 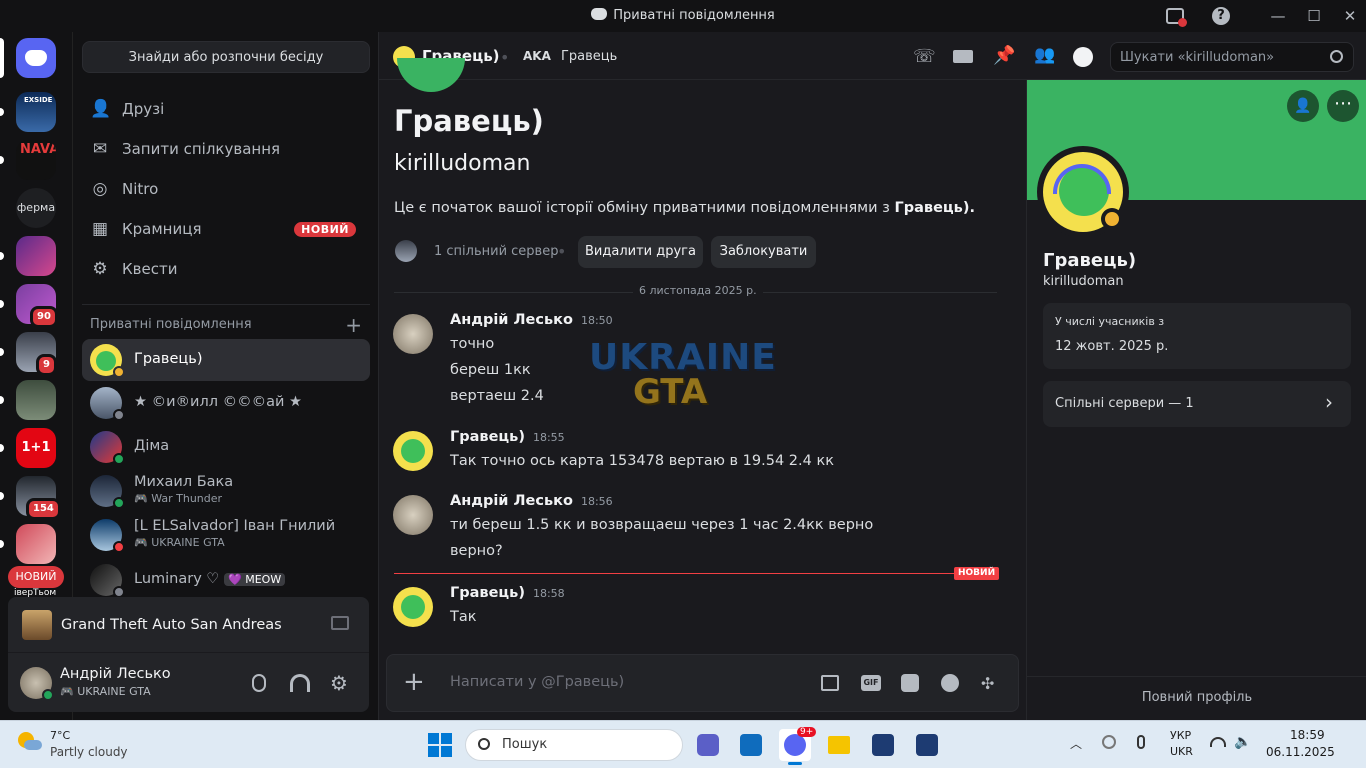 What do you see at coordinates (1307, 735) in the screenshot?
I see `clock-time: 18:59` at bounding box center [1307, 735].